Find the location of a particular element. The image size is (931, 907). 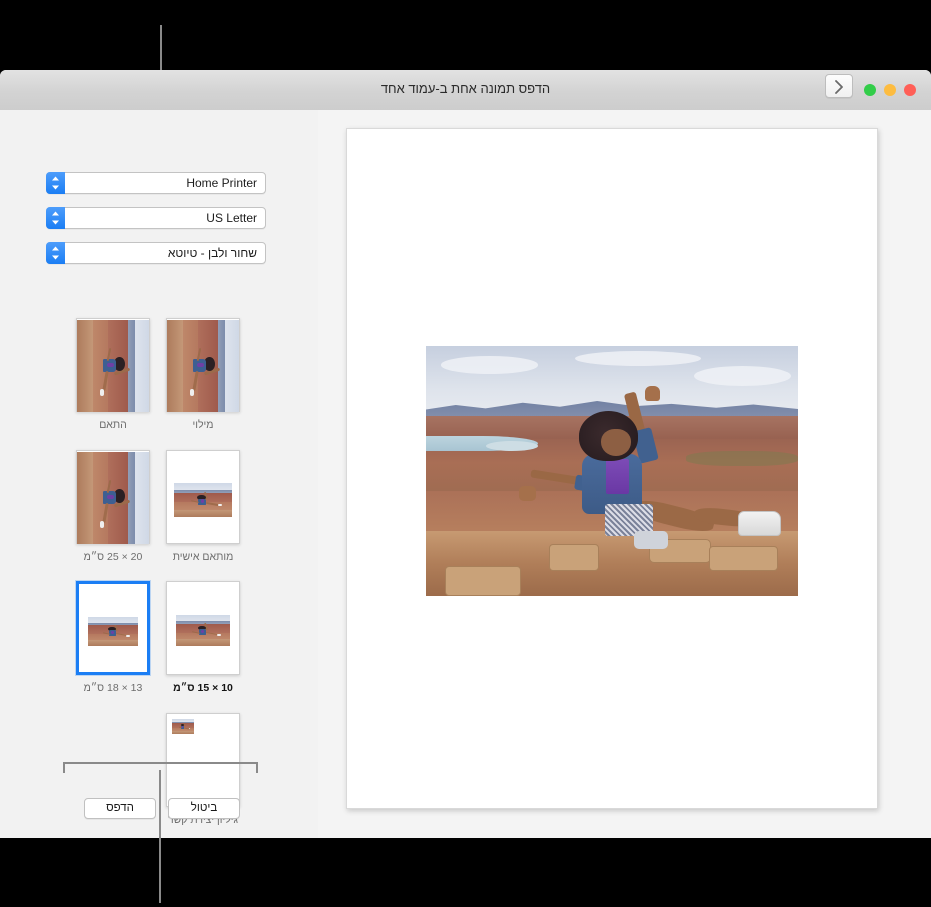

preset-label: 20 × 25 ס״מ is located at coordinates (113, 557).